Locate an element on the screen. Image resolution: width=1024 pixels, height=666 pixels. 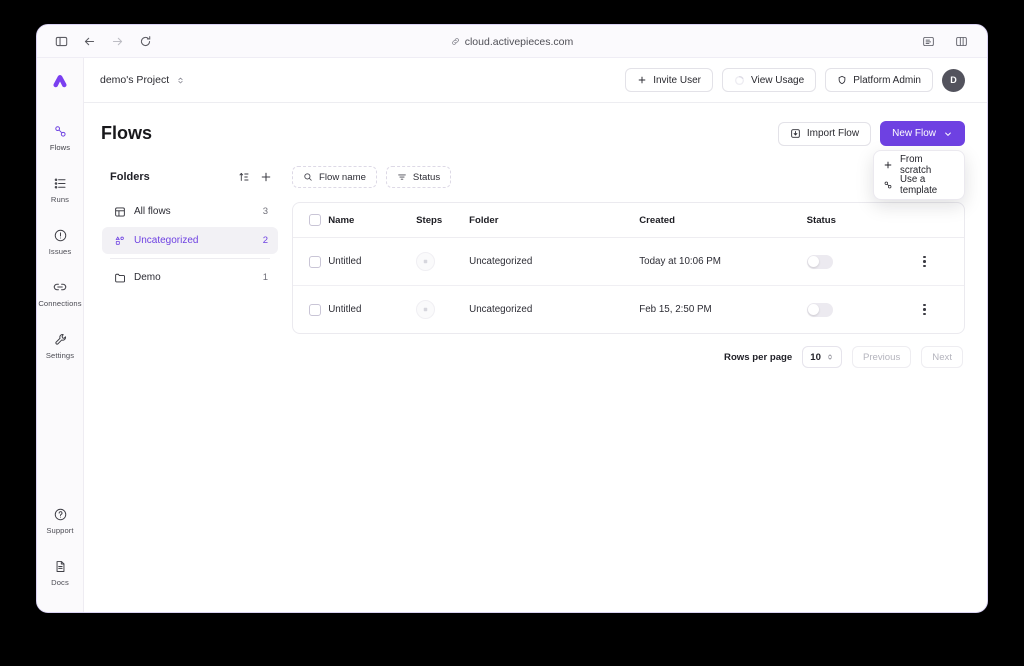
invite-user-label: Invite User is located at coordinates (677, 80).